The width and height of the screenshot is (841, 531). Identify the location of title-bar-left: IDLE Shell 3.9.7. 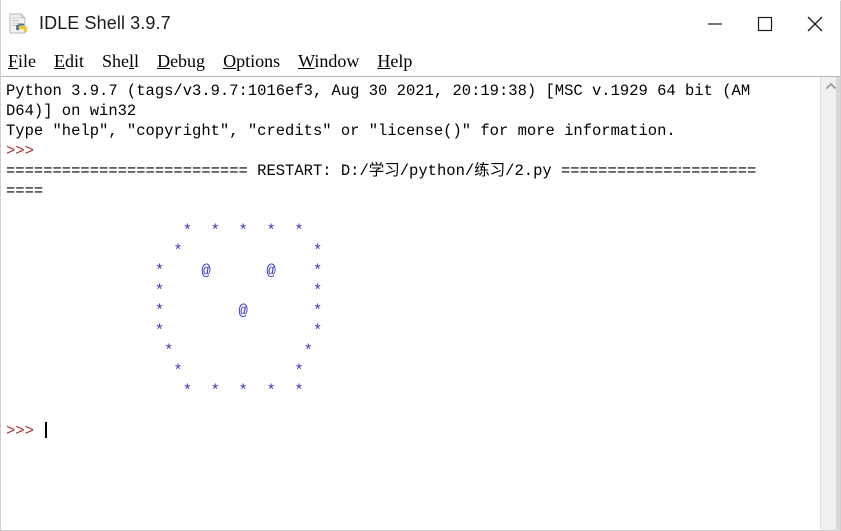
(345, 24).